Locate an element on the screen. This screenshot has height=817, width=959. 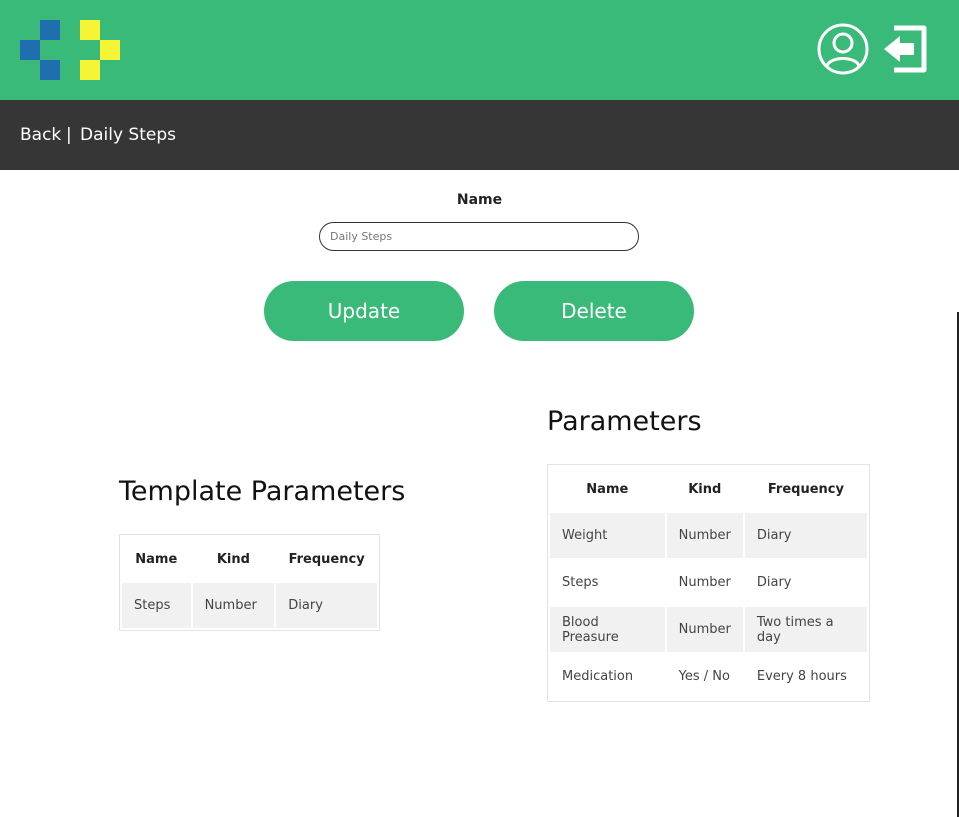
cell-frequency: Every 8 hours is located at coordinates (801, 676).